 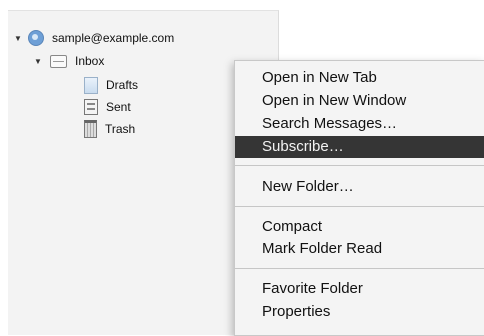 I want to click on folder-label-drafts: Drafts, so click(x=122, y=85).